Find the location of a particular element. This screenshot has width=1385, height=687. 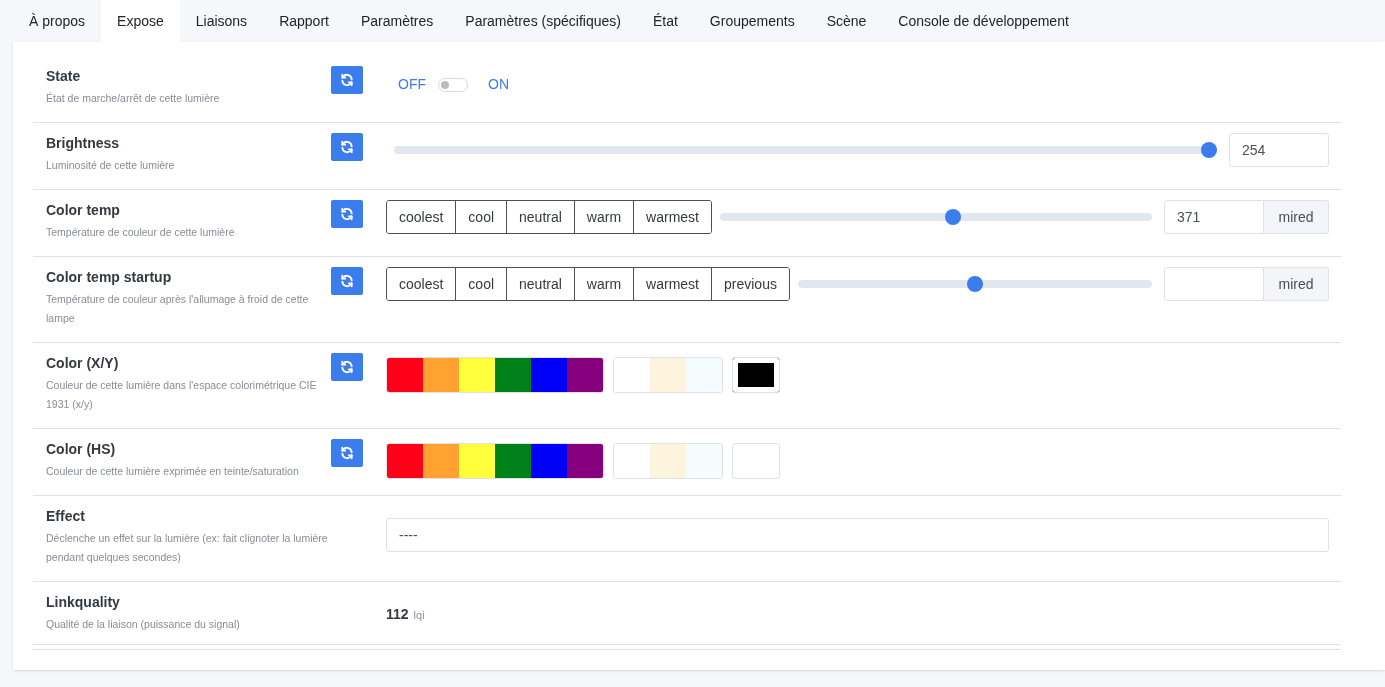

feature-title: Effect is located at coordinates (66, 516).